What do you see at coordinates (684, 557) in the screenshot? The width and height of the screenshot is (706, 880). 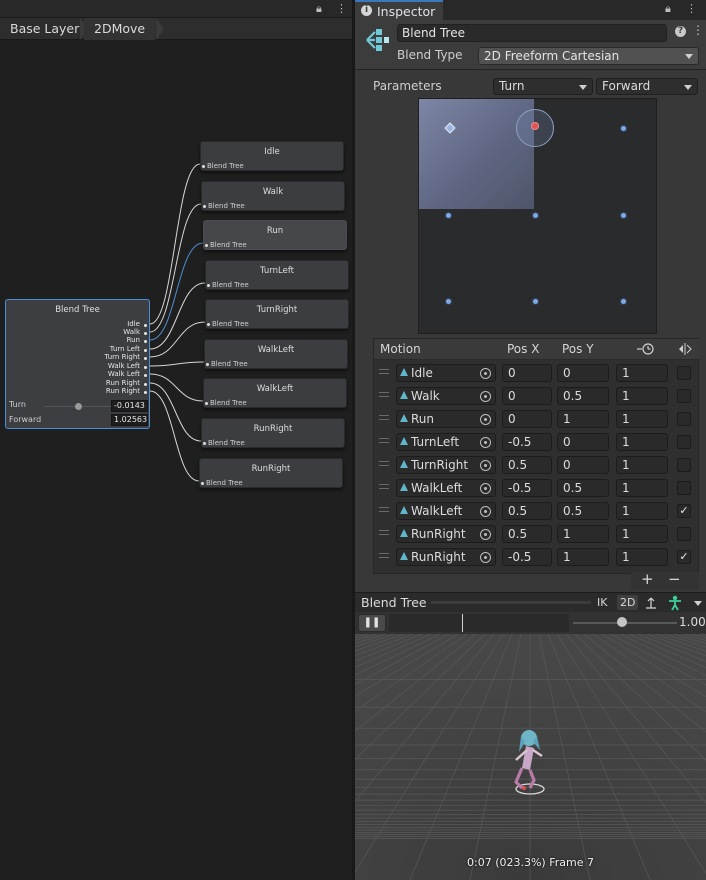 I see `mirror-checkbox: ✓` at bounding box center [684, 557].